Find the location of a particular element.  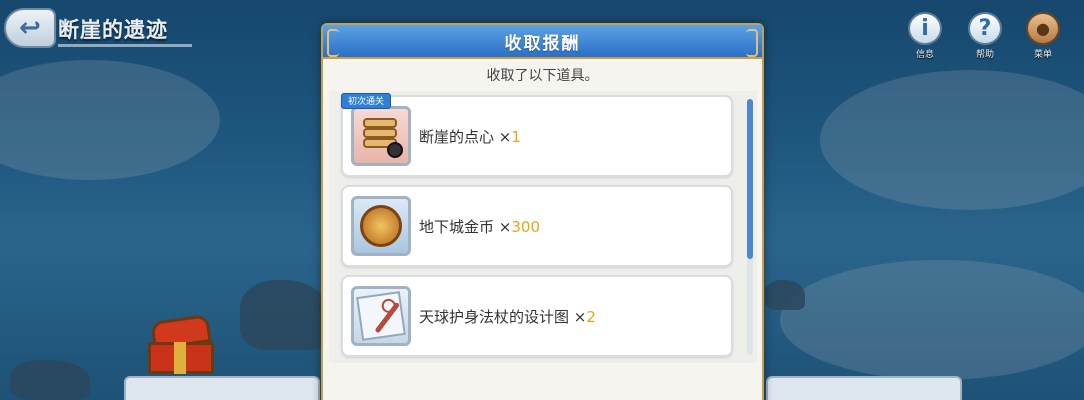

reward-item: 天球护身法杖的设计图 ×2 is located at coordinates (537, 316).